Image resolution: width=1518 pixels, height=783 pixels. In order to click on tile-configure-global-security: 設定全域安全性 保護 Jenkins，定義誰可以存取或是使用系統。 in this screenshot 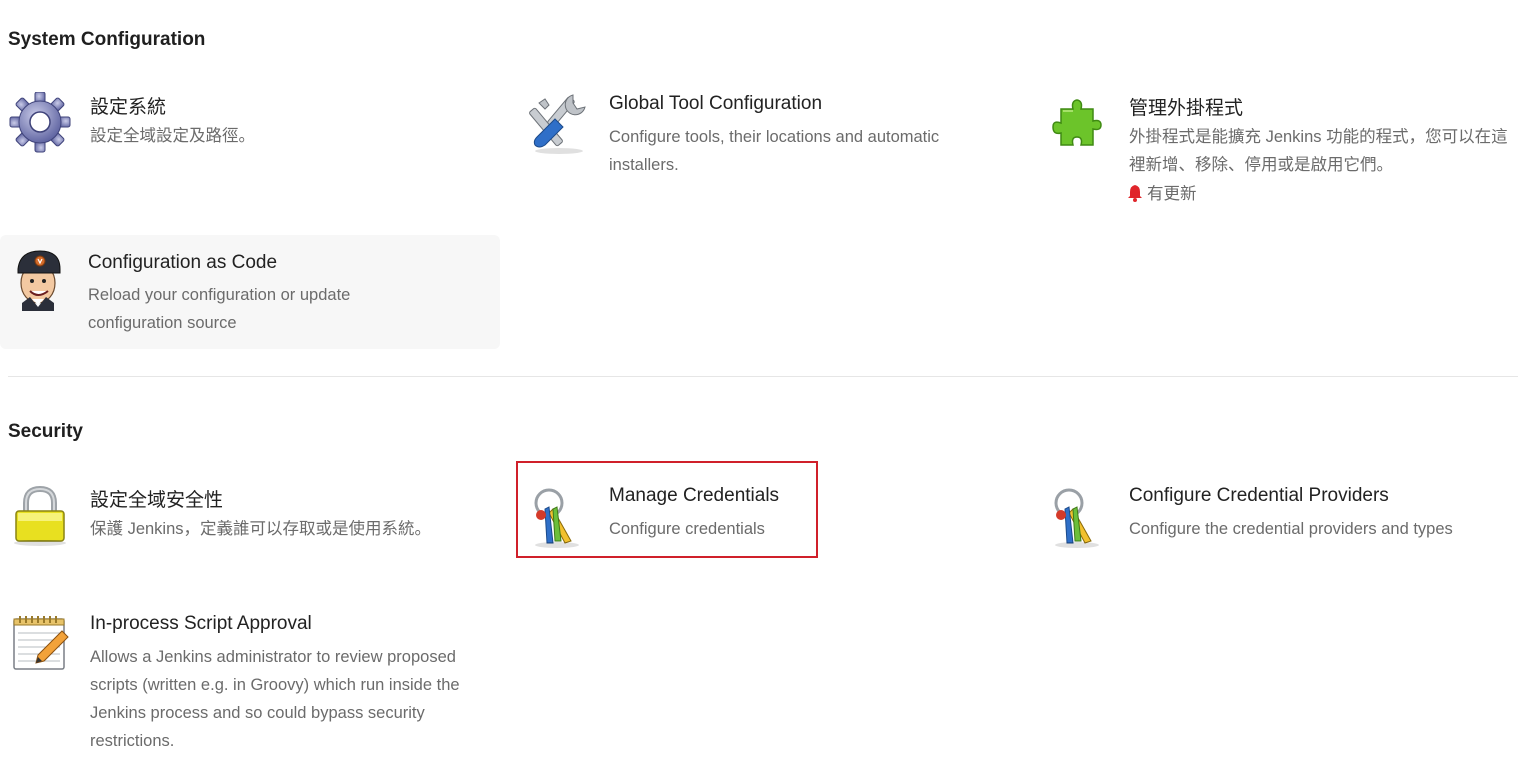, I will do `click(251, 530)`.